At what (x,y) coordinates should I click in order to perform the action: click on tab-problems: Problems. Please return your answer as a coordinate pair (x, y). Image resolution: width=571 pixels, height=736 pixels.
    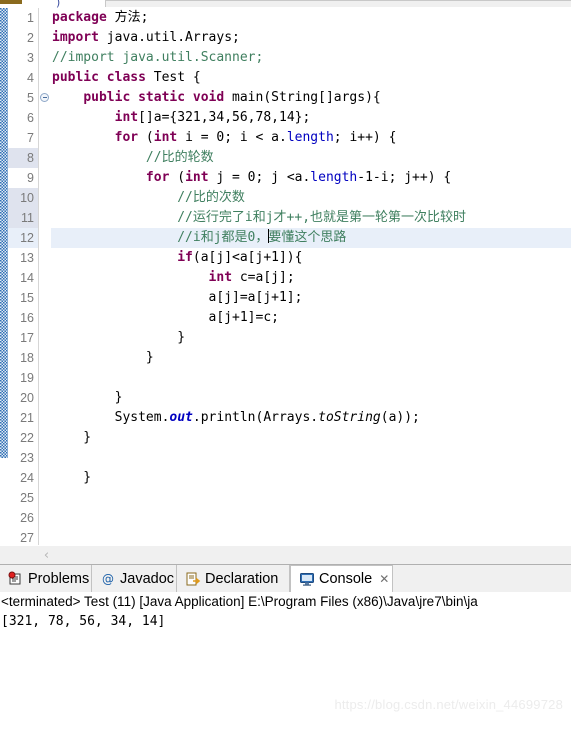
    Looking at the image, I should click on (46, 578).